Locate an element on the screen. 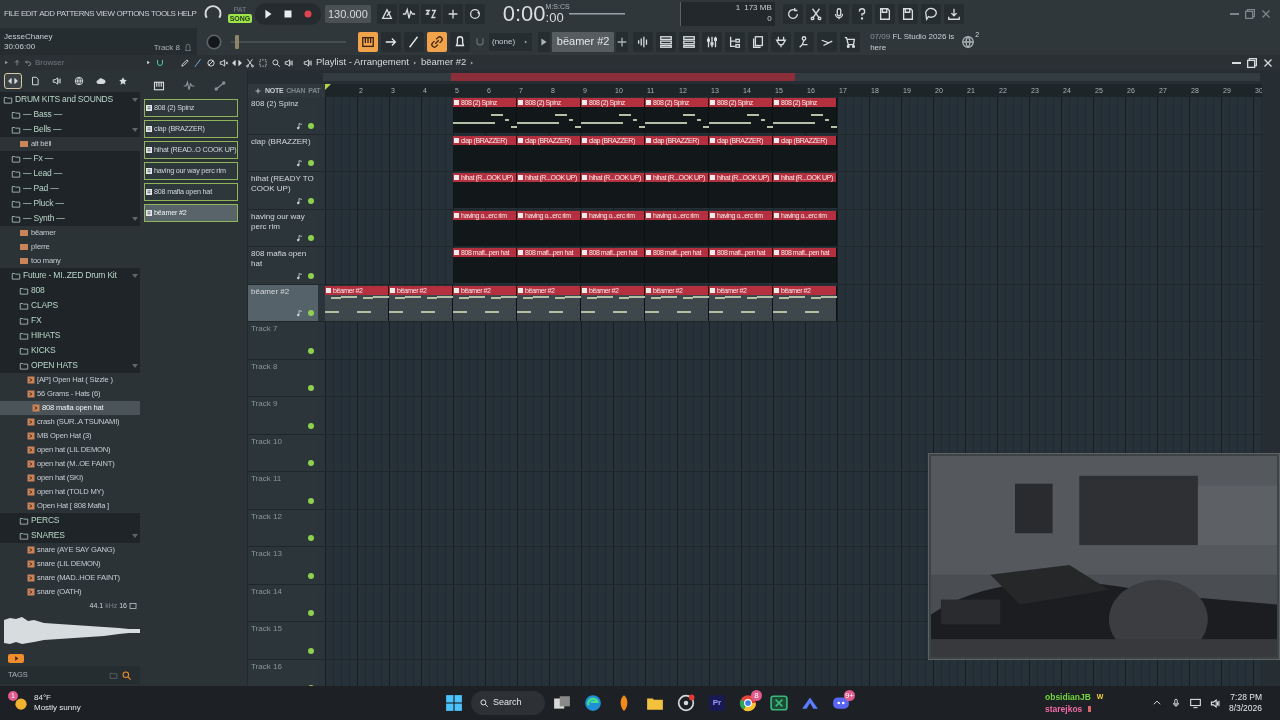  weather-condition: Mostly sunny is located at coordinates (57, 708).